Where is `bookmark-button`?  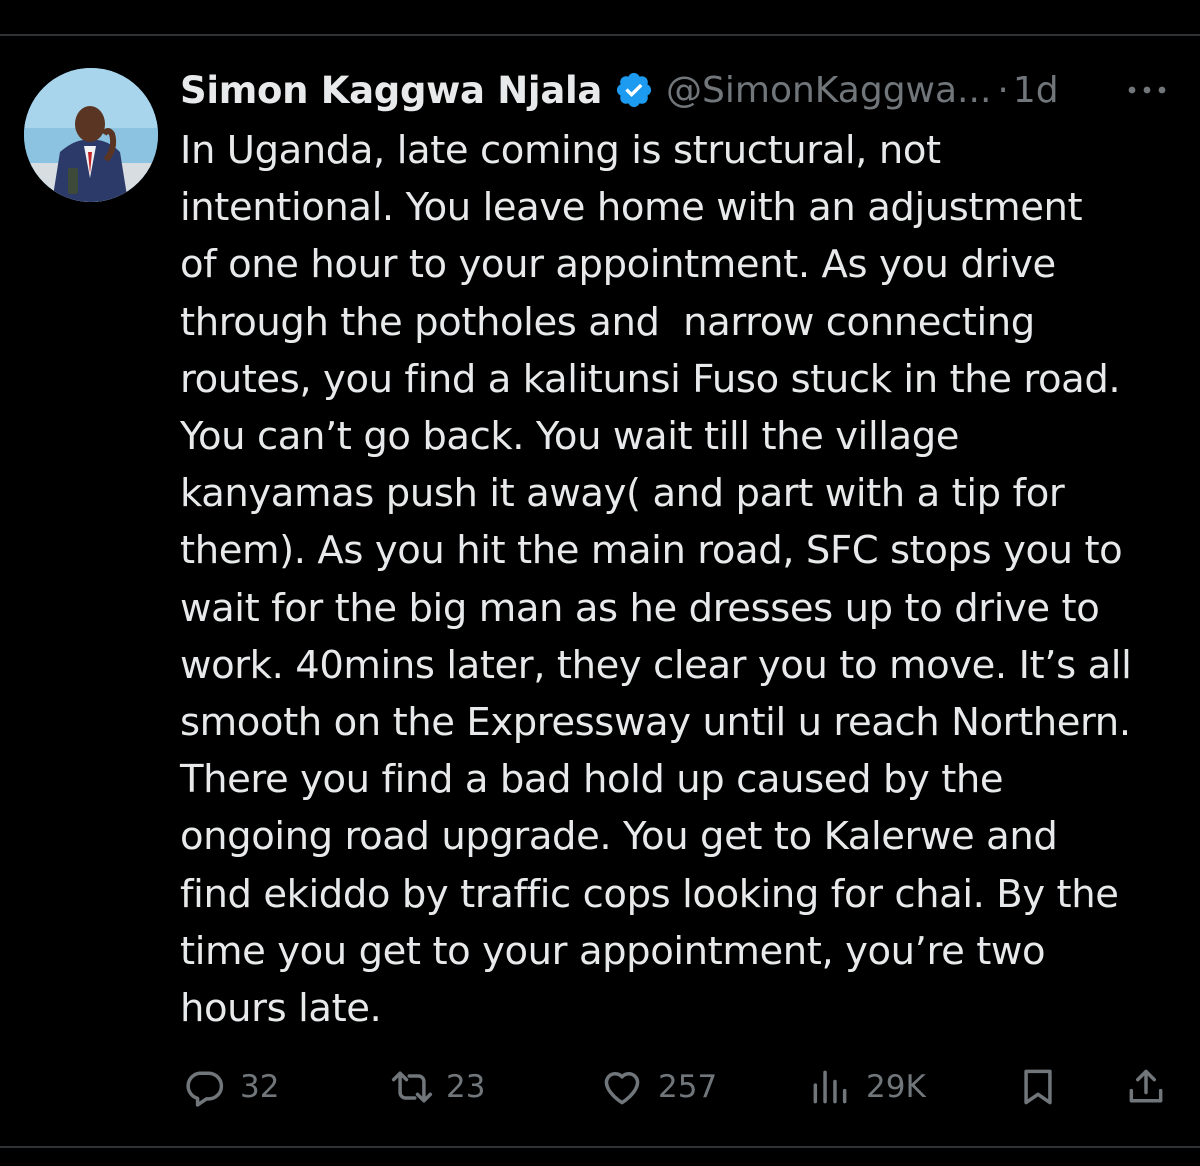 bookmark-button is located at coordinates (1038, 1087).